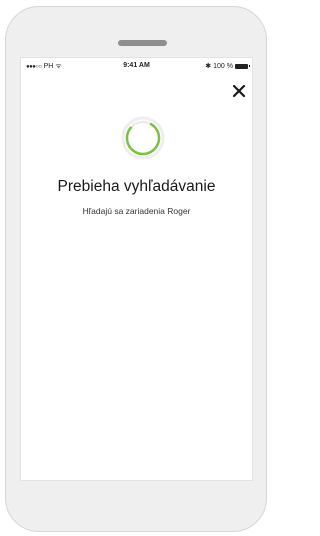  Describe the element at coordinates (136, 65) in the screenshot. I see `status-bar: ●●●○○ PH ᯤ 9:41 AM ✱ 100 %` at that location.